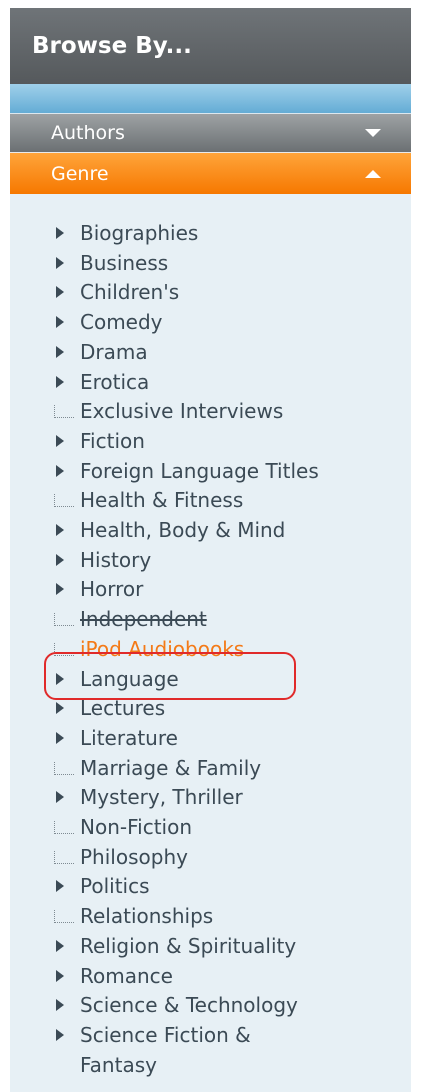  What do you see at coordinates (210, 133) in the screenshot?
I see `authors-section-toggle: Authors` at bounding box center [210, 133].